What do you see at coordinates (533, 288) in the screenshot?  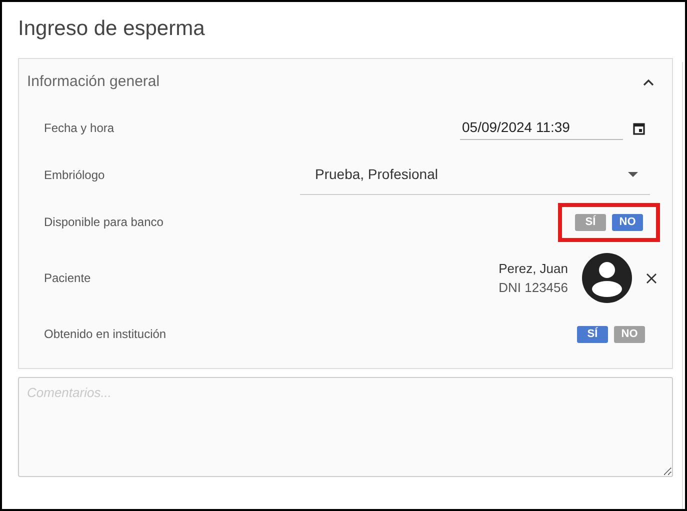 I see `patient-document: DNI 123456` at bounding box center [533, 288].